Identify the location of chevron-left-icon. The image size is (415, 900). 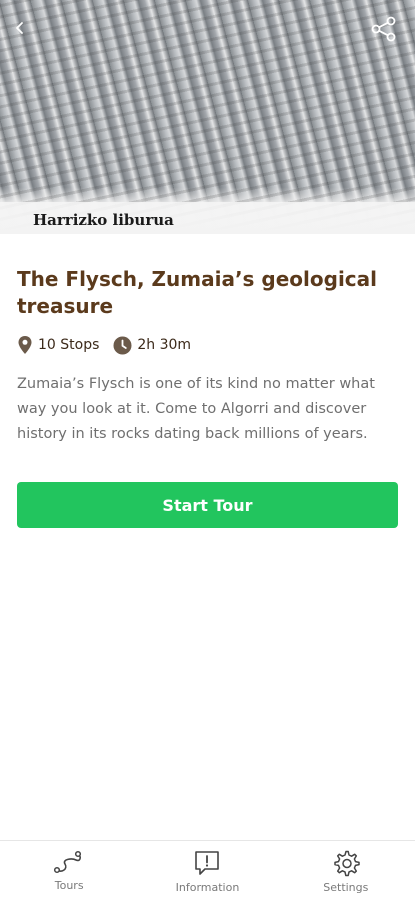
(19, 28).